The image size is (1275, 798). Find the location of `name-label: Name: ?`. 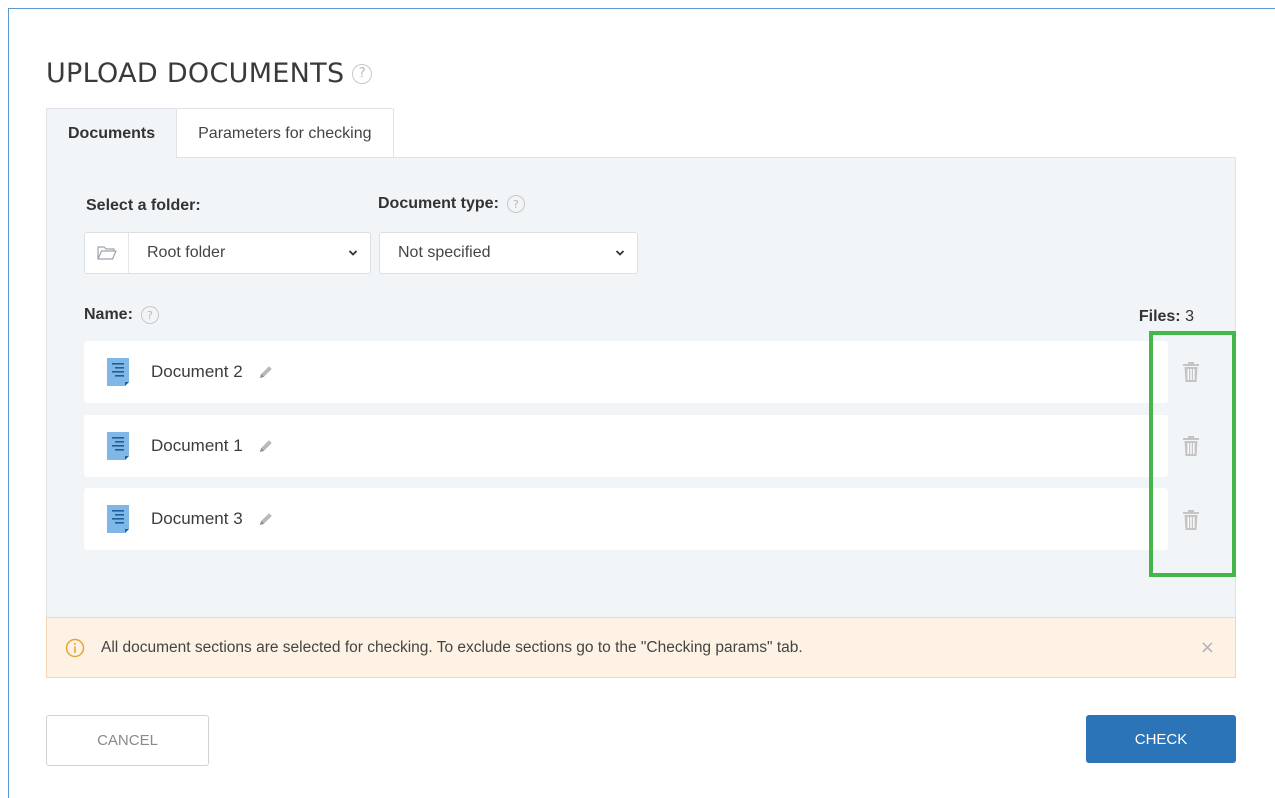

name-label: Name: ? is located at coordinates (121, 315).